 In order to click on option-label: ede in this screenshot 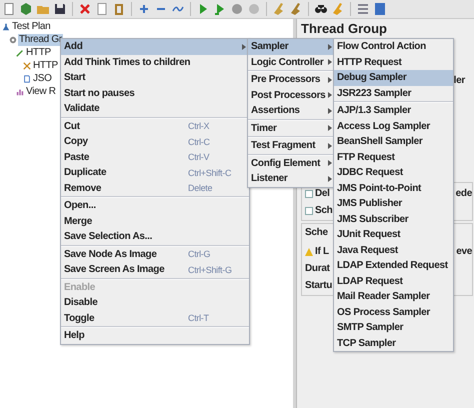, I will do `click(464, 193)`.